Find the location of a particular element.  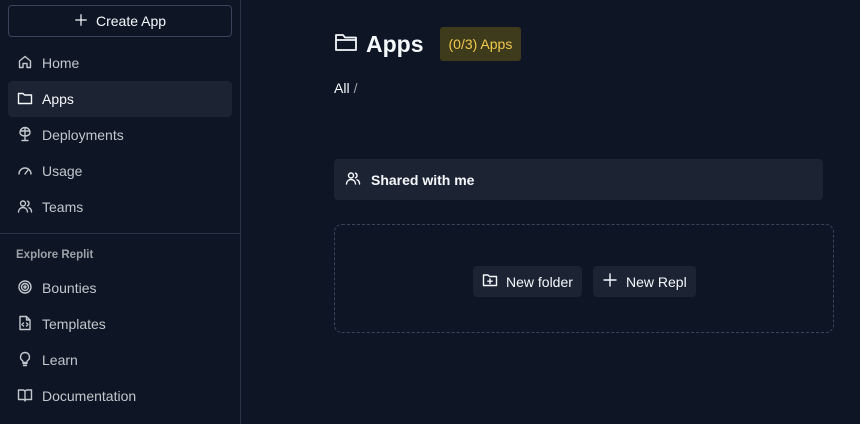

breadcrumb: All / is located at coordinates (345, 88).